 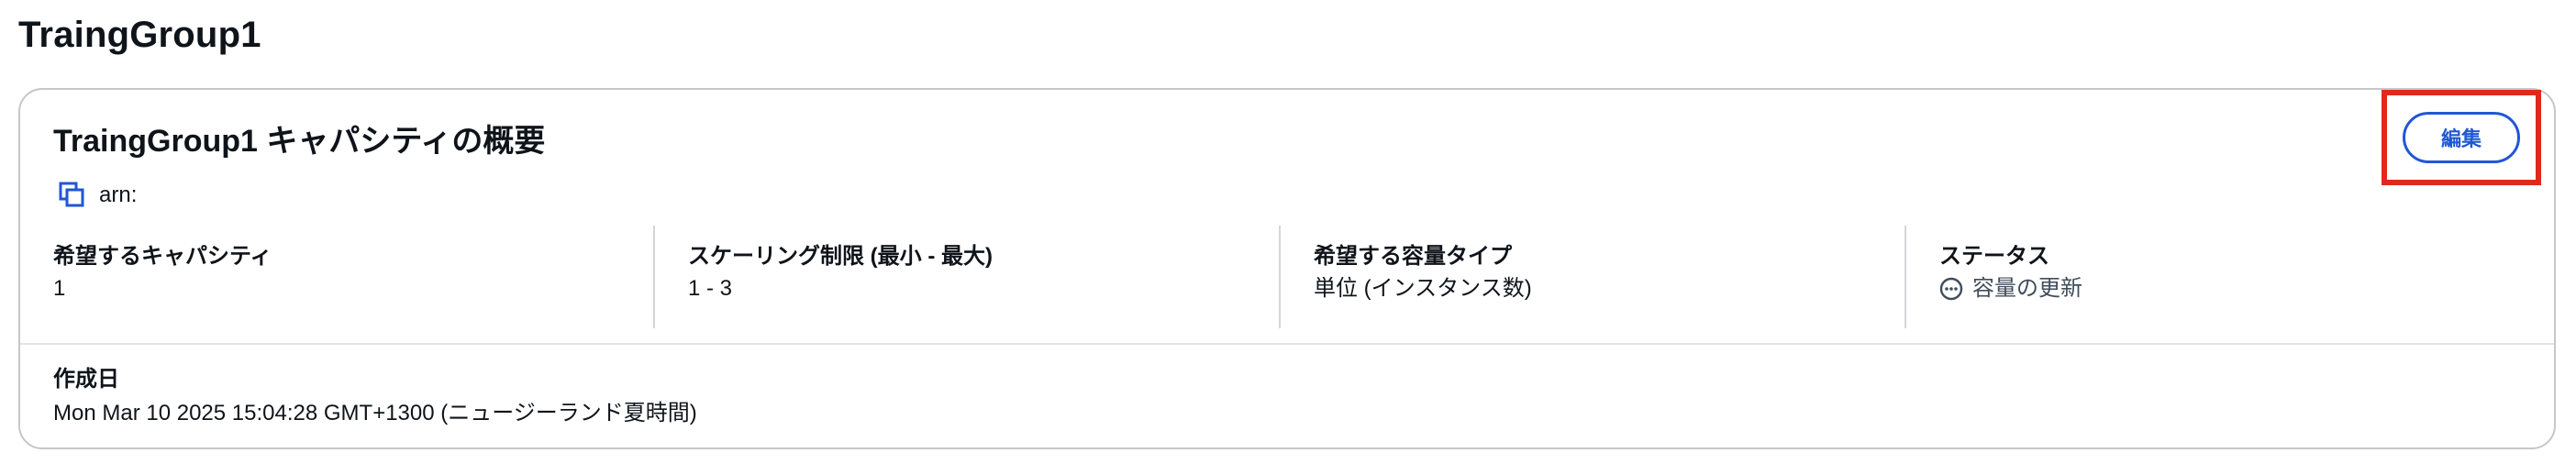 What do you see at coordinates (1413, 256) in the screenshot?
I see `metric-label: 希望する容量タイプ` at bounding box center [1413, 256].